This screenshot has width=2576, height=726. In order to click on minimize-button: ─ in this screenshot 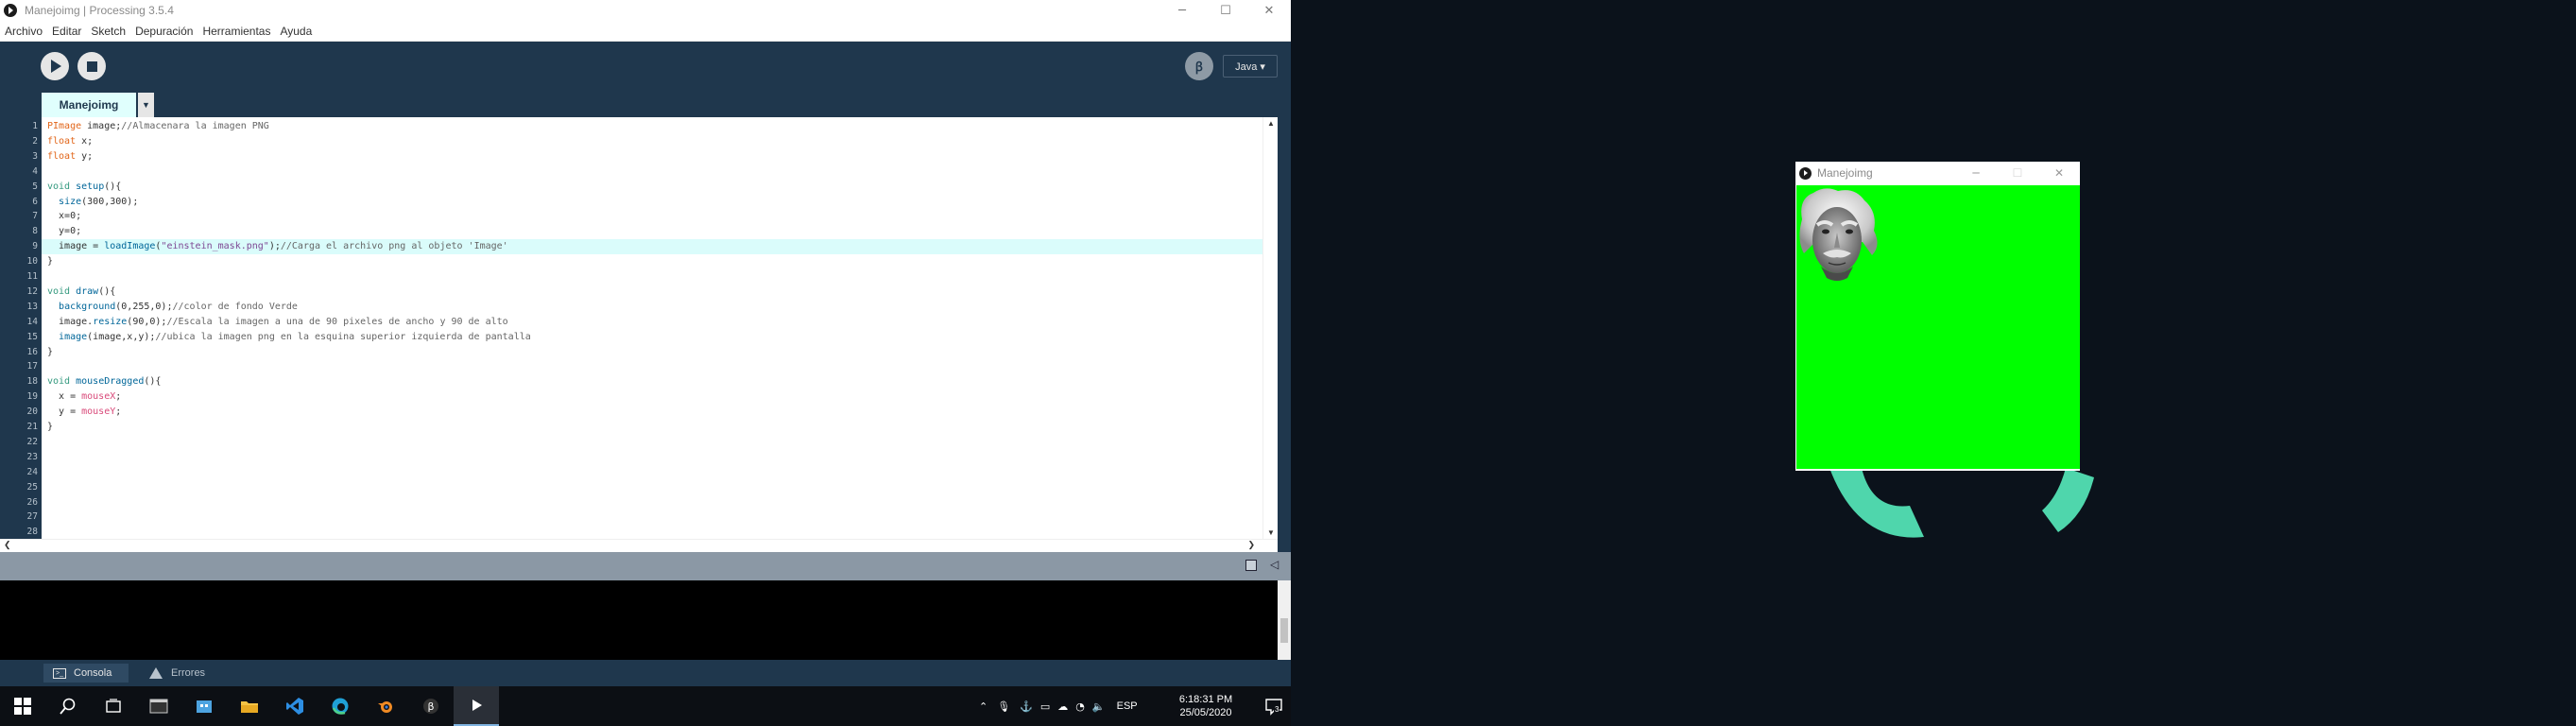, I will do `click(1182, 10)`.